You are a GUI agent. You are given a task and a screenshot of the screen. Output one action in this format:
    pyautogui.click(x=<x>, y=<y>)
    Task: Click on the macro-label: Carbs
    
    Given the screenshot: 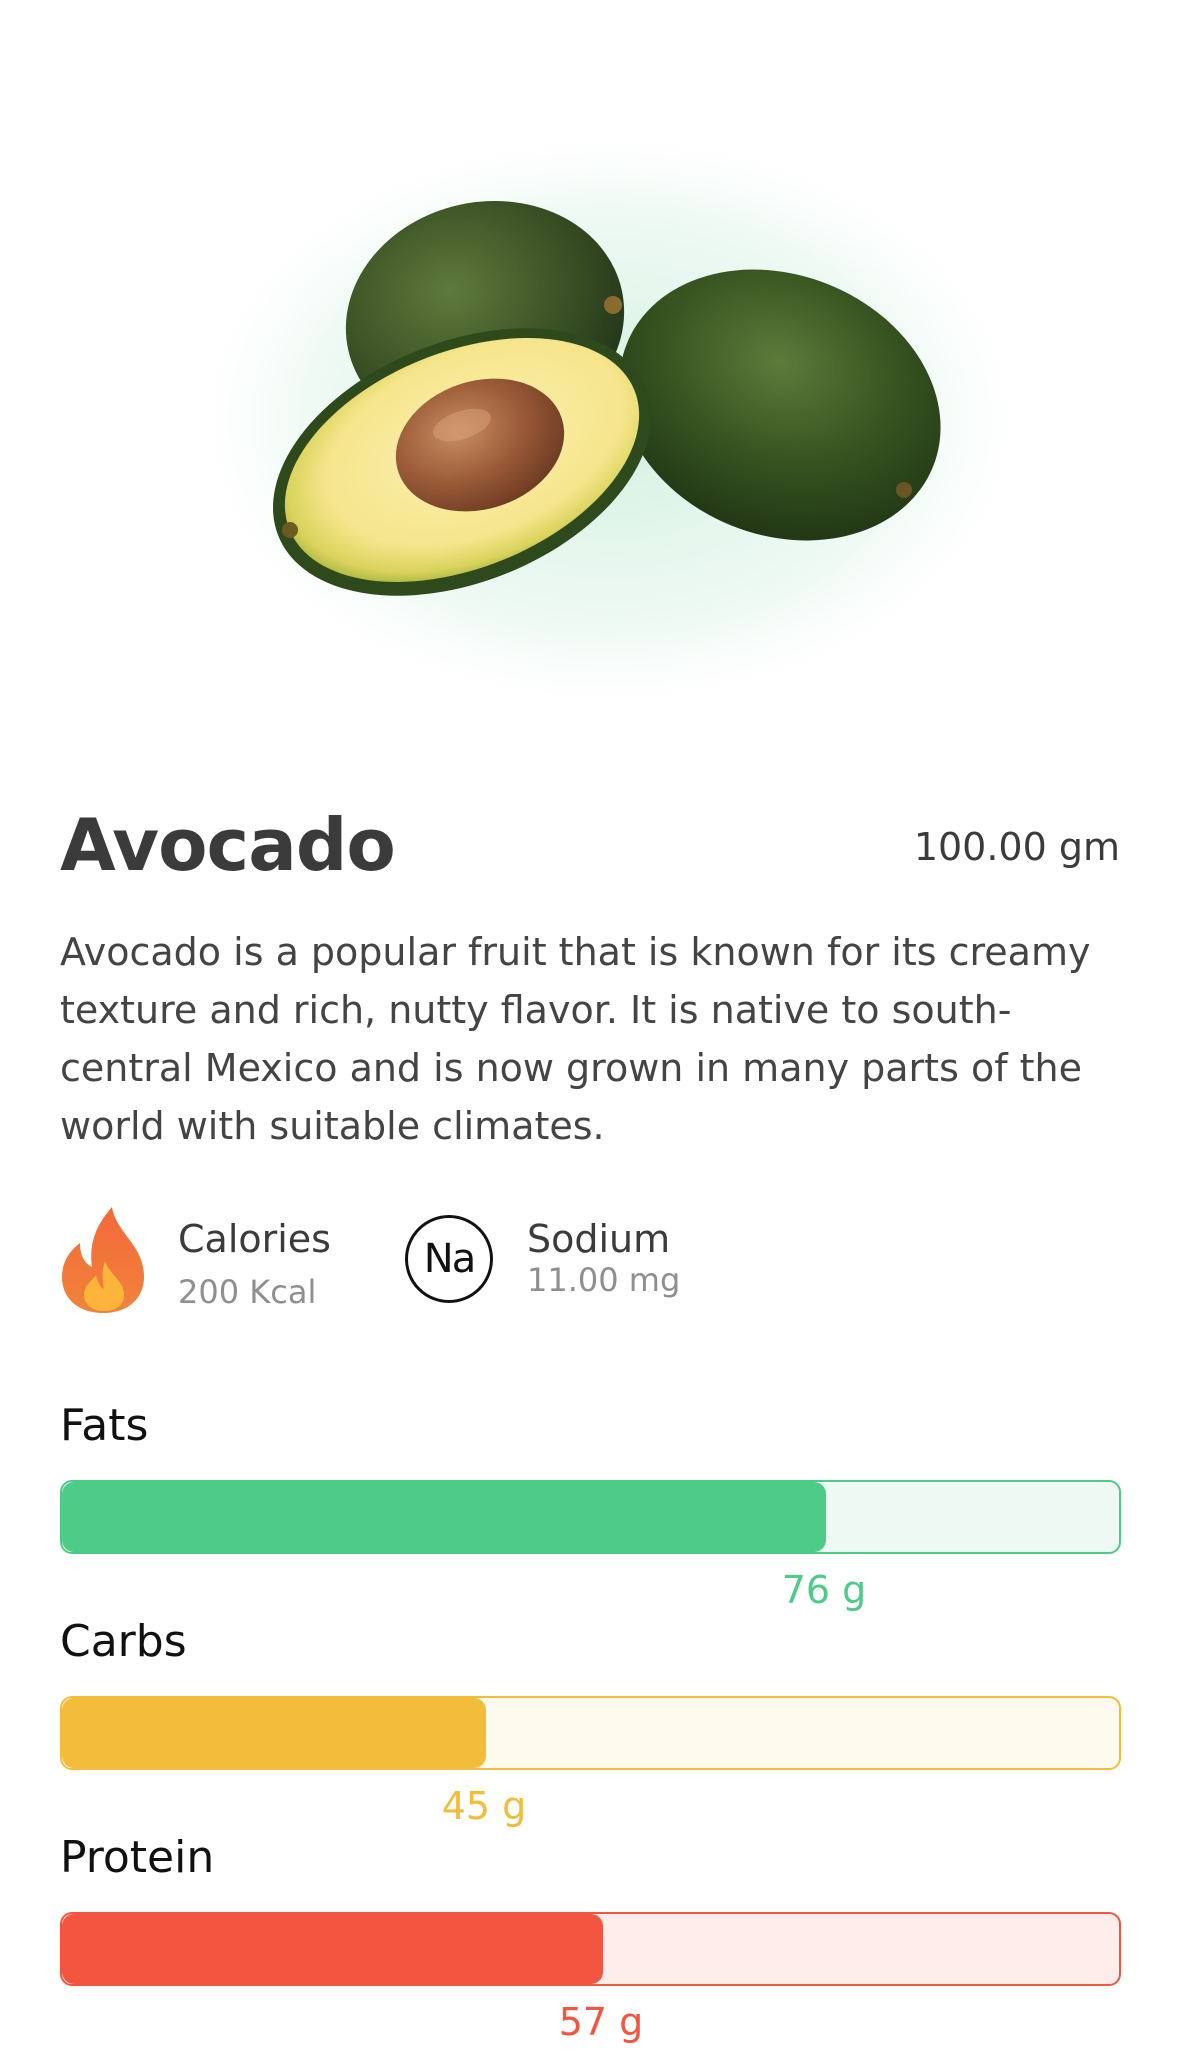 What is the action you would take?
    pyautogui.click(x=123, y=1641)
    